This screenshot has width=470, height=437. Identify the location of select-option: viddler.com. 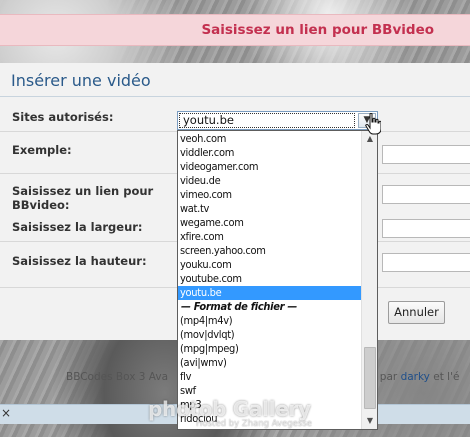
(270, 153).